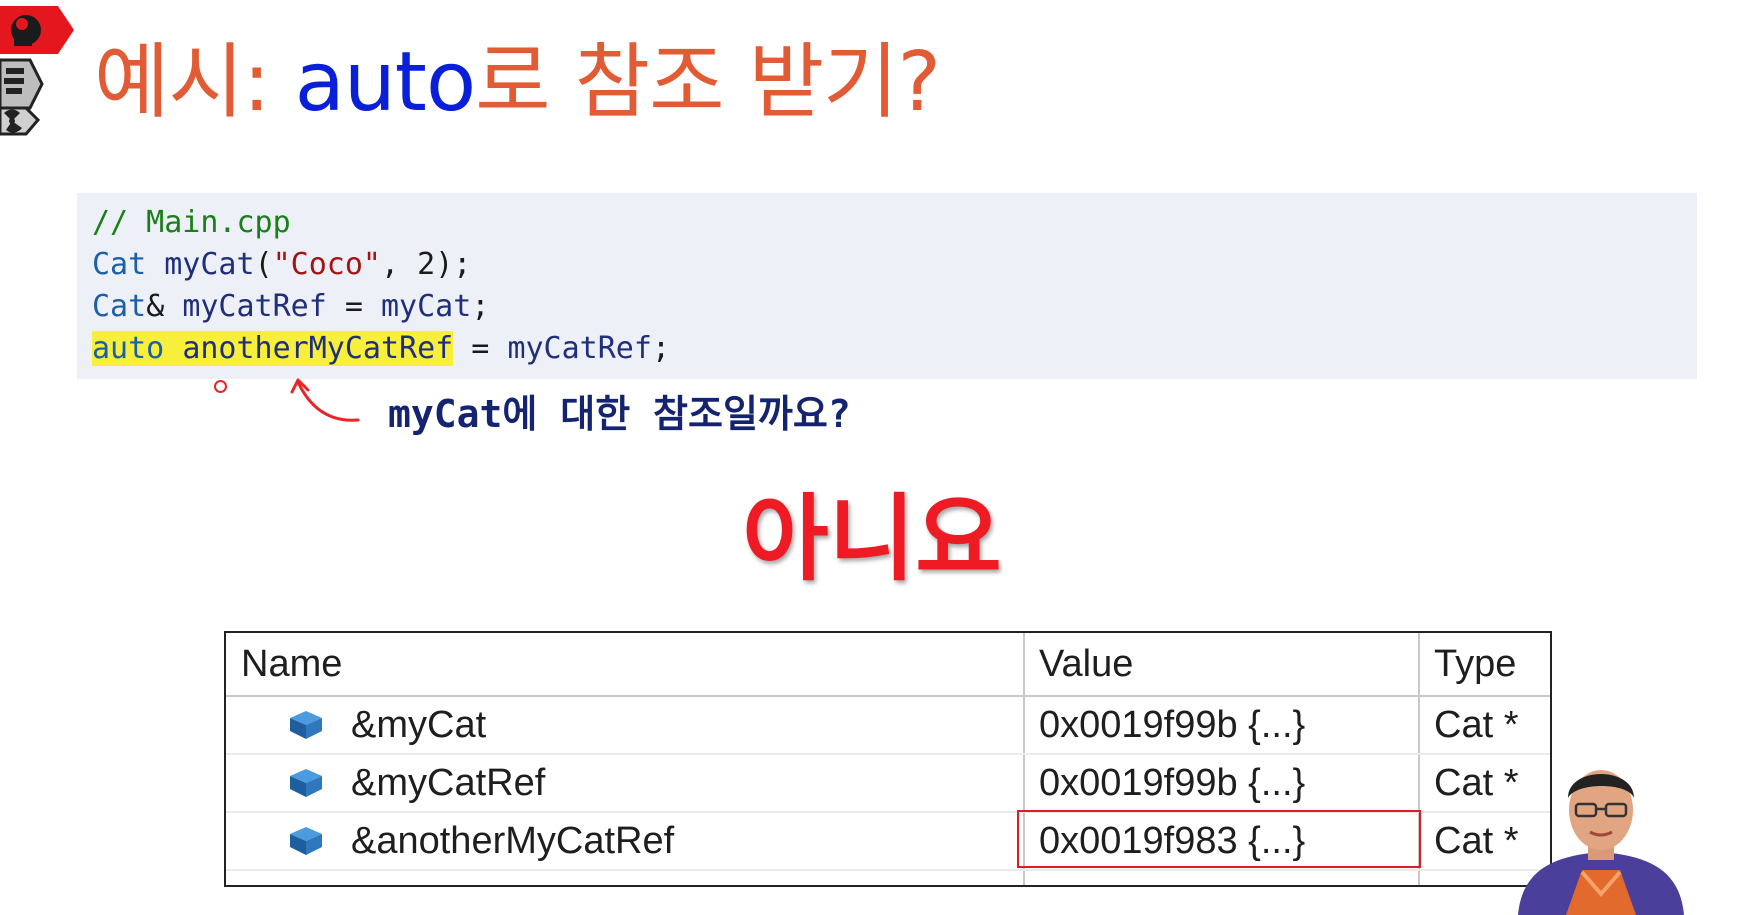  I want to click on code-line-4: auto anotherMyCatRef = myCatRef;, so click(381, 349).